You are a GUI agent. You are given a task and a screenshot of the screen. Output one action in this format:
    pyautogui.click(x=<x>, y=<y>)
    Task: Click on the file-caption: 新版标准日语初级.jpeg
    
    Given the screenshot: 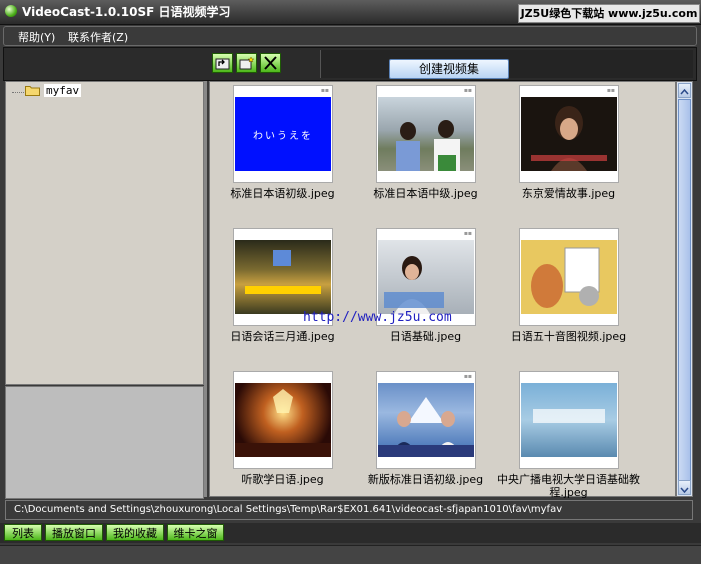 What is the action you would take?
    pyautogui.click(x=425, y=479)
    